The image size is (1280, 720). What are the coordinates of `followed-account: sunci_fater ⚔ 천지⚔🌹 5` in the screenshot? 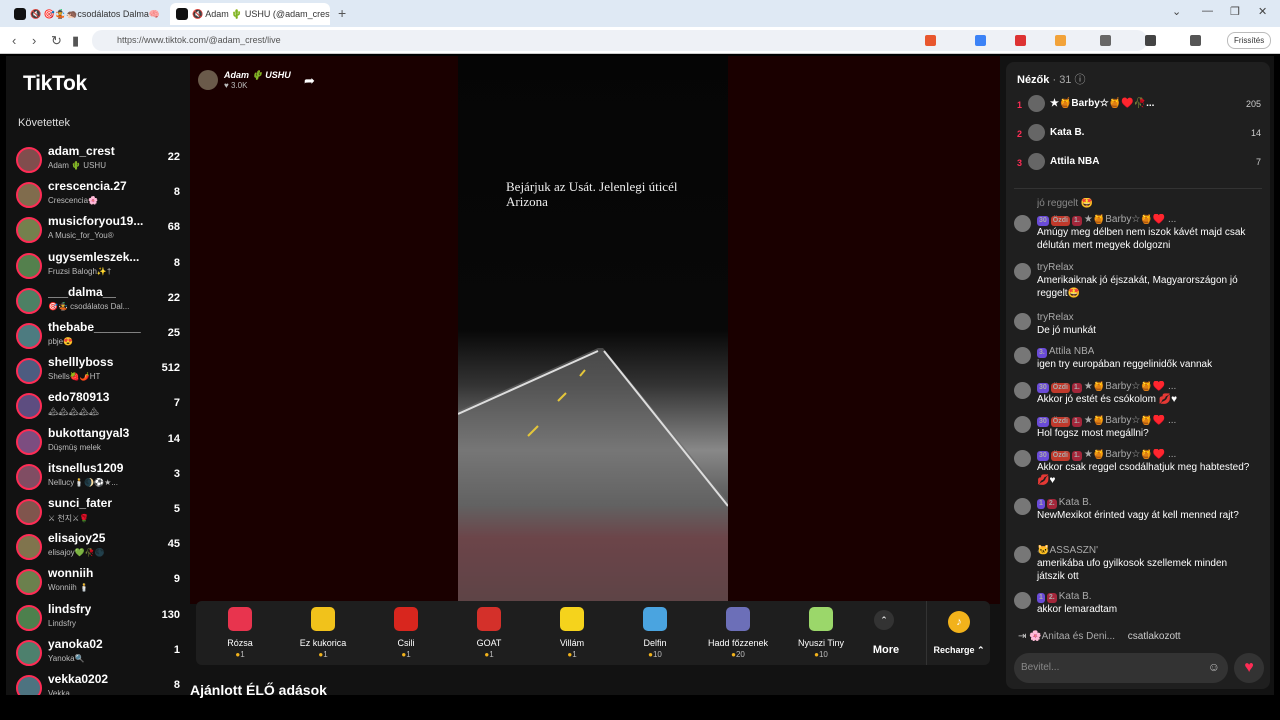 It's located at (101, 513).